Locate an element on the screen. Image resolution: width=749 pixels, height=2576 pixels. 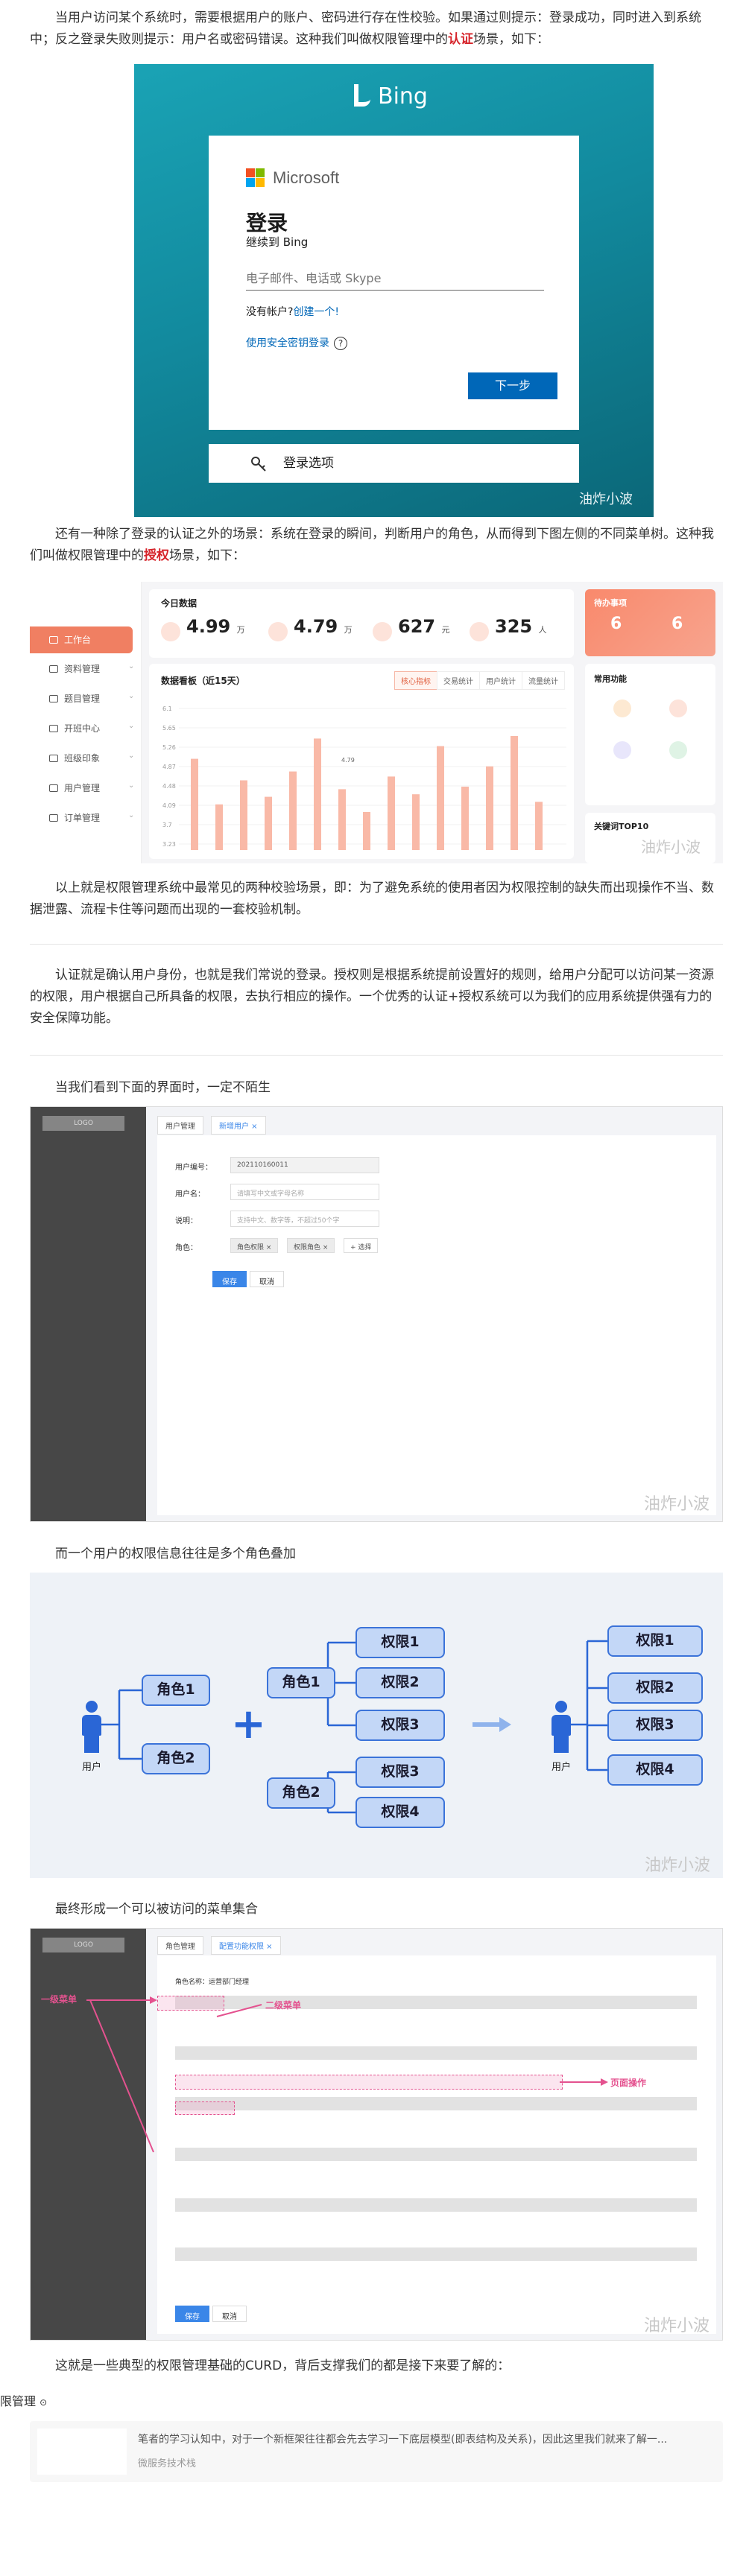
microsoft-wordmark: Microsoft is located at coordinates (306, 178).